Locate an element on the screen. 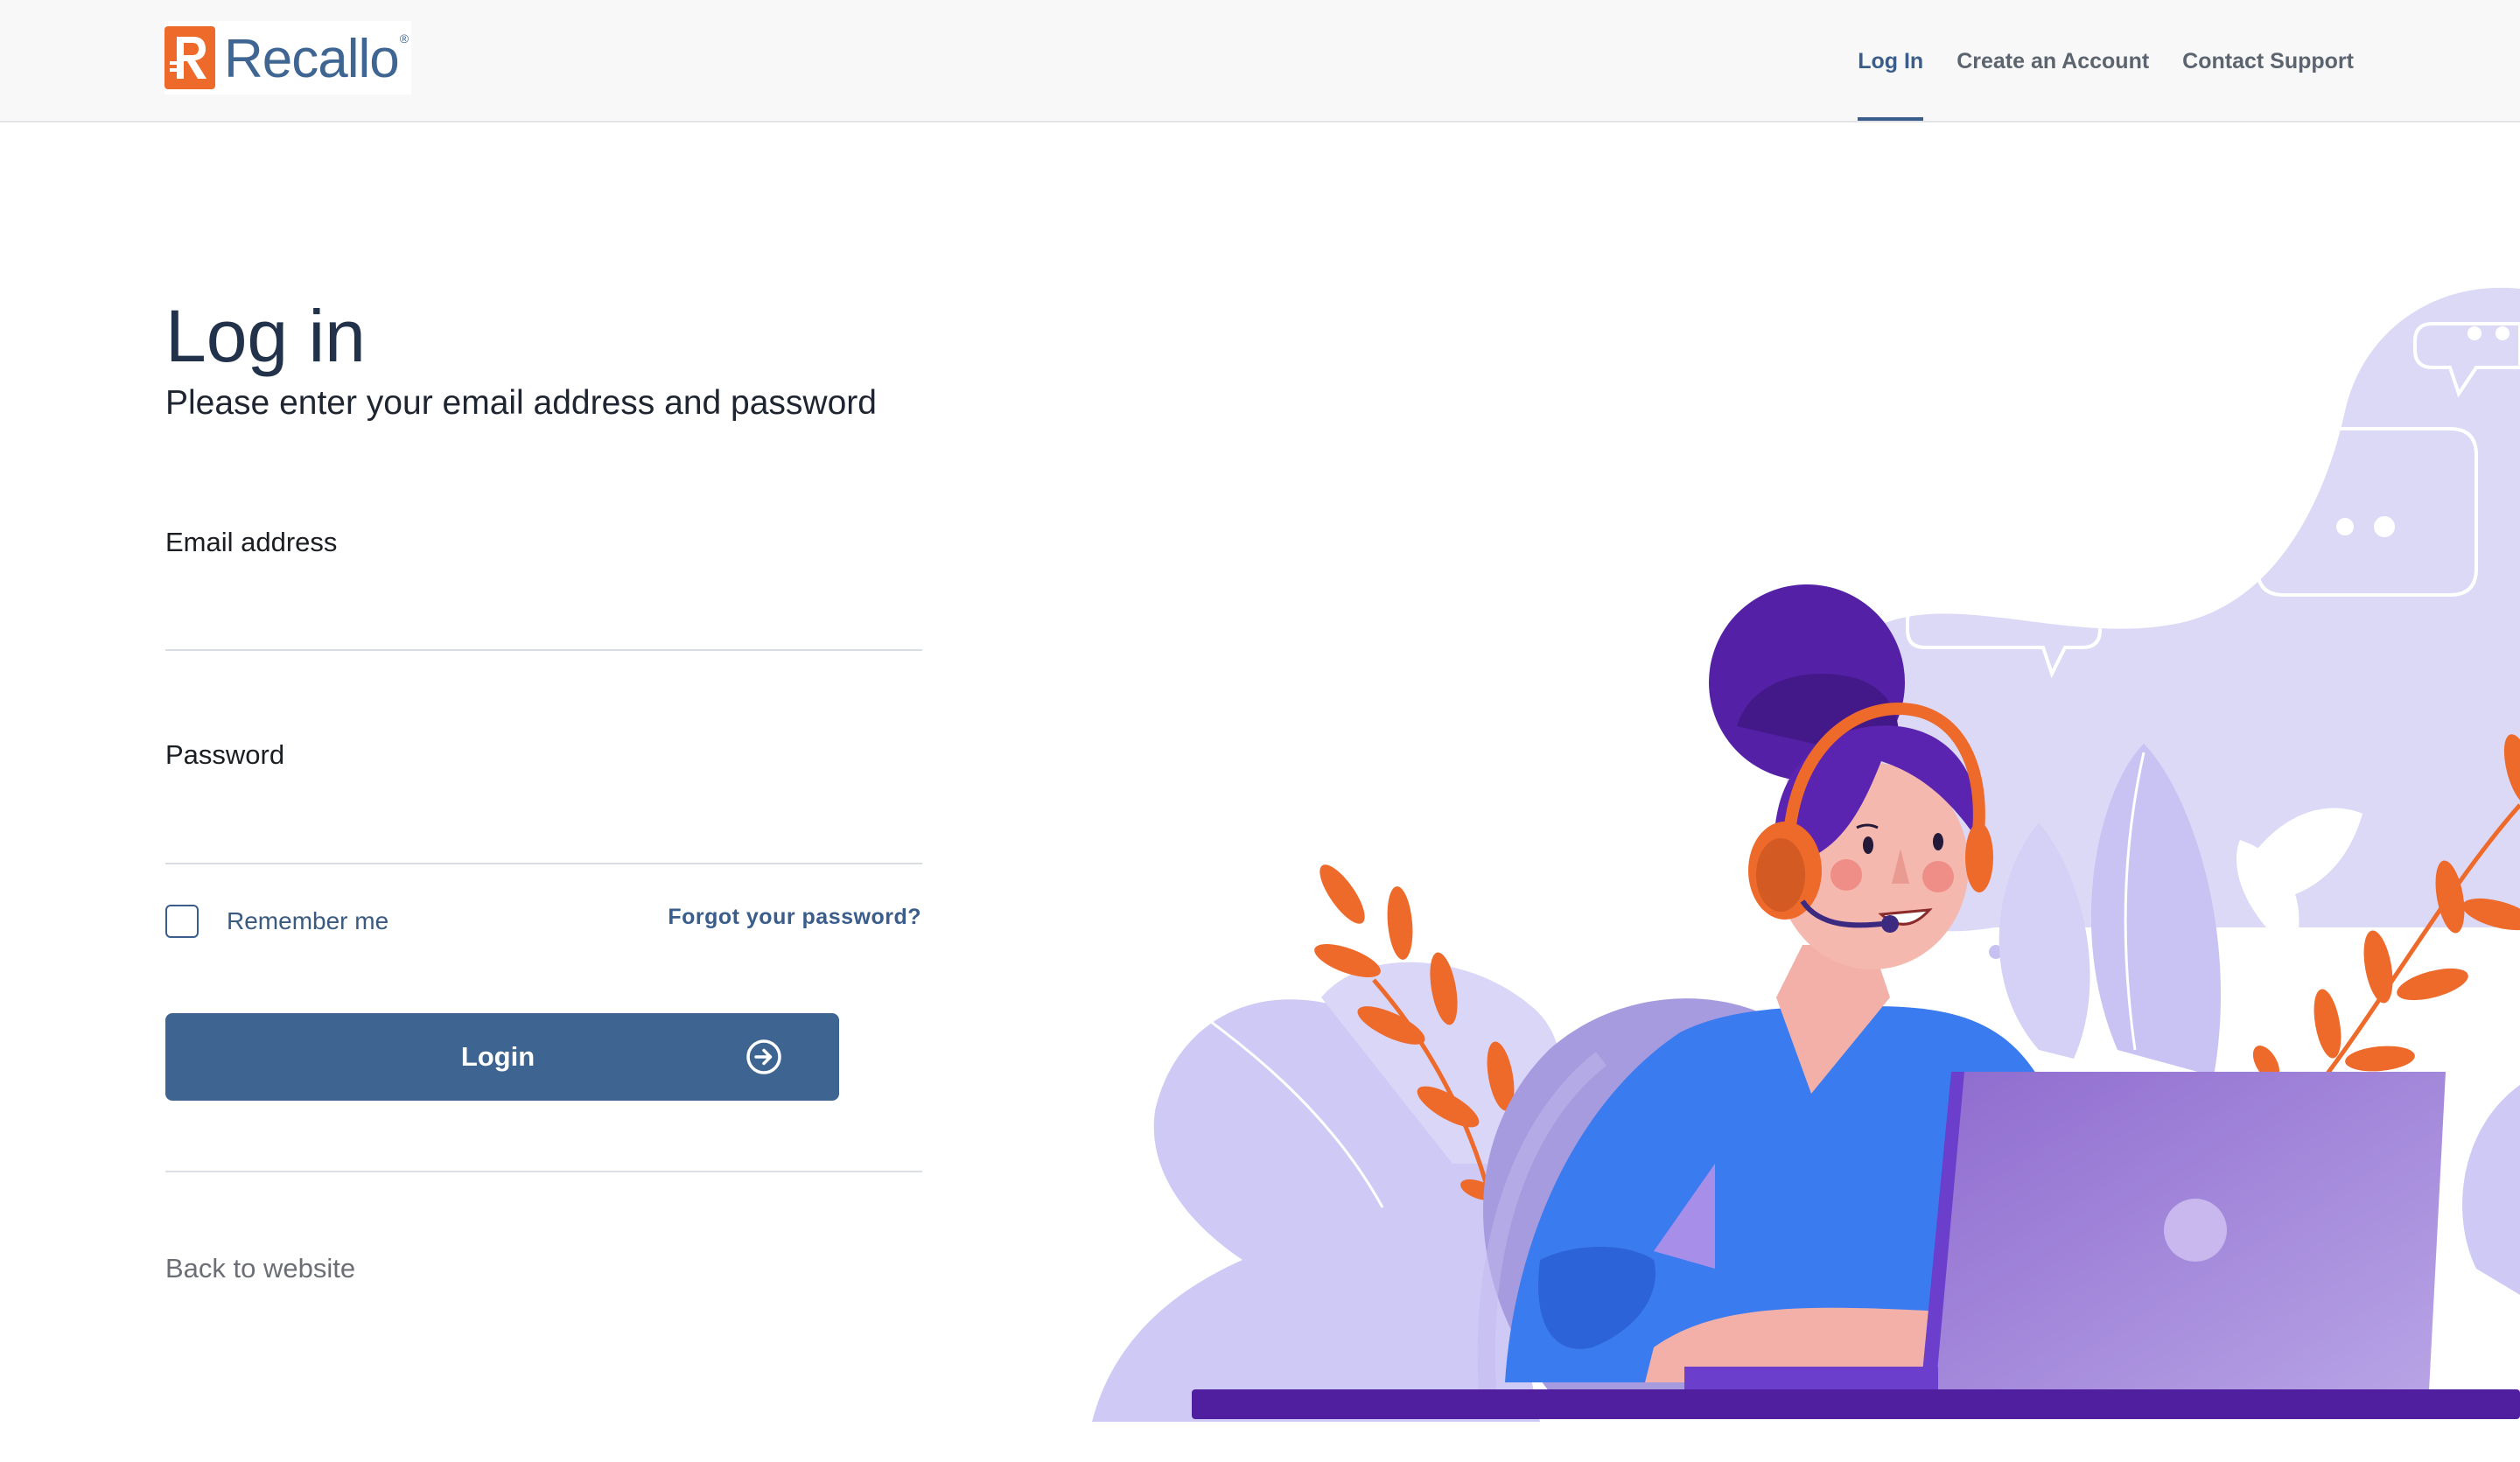 Image resolution: width=2520 pixels, height=1462 pixels. remember-me-checkbox is located at coordinates (182, 921).